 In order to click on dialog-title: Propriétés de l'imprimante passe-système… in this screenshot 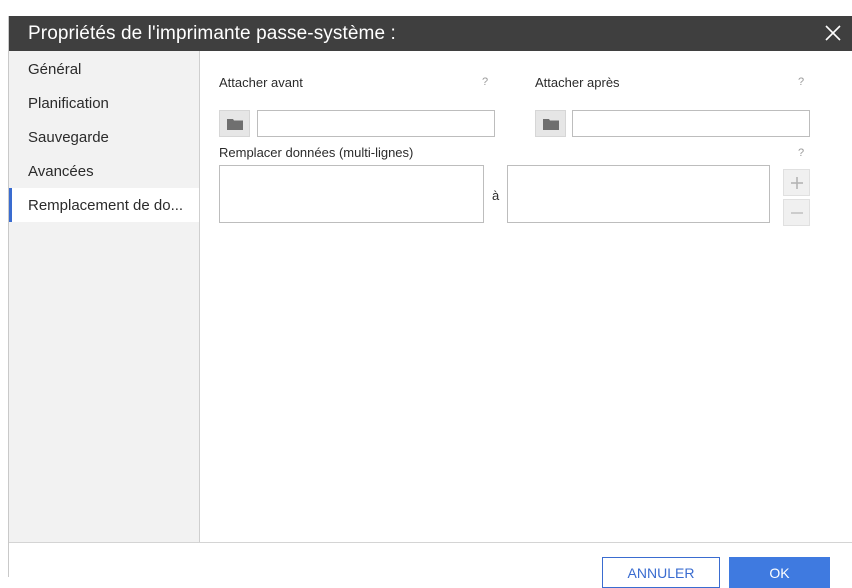, I will do `click(212, 33)`.